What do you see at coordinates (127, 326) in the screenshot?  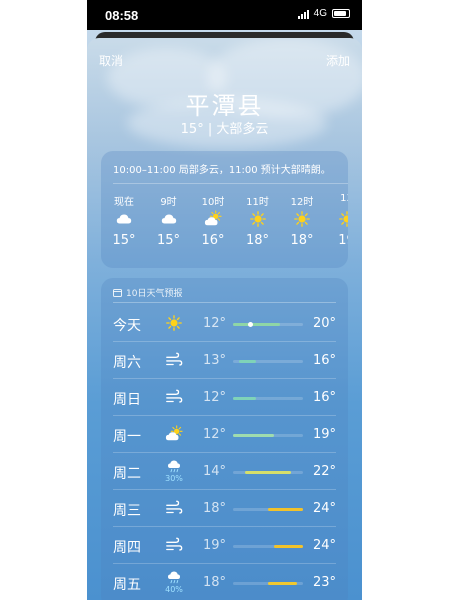 I see `daily-day: 今天` at bounding box center [127, 326].